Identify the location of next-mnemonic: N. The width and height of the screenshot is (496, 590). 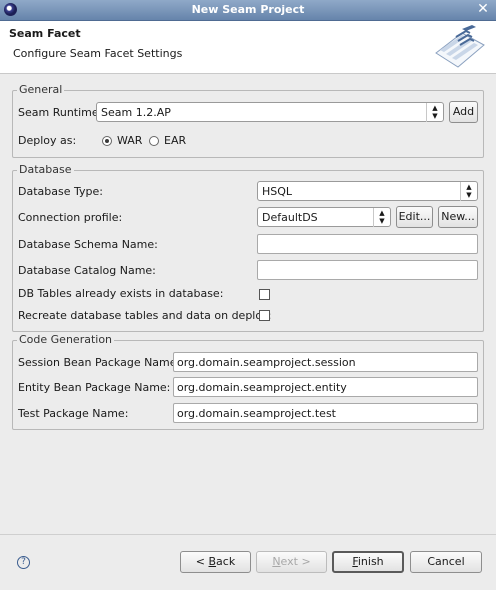
(276, 561).